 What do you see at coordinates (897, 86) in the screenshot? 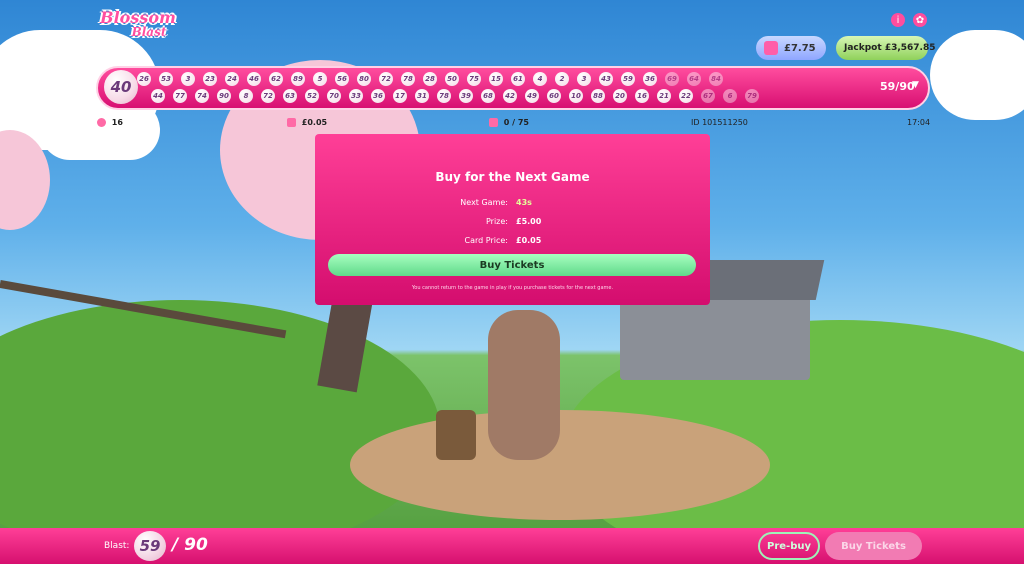
I see `balls-count: 59/90` at bounding box center [897, 86].